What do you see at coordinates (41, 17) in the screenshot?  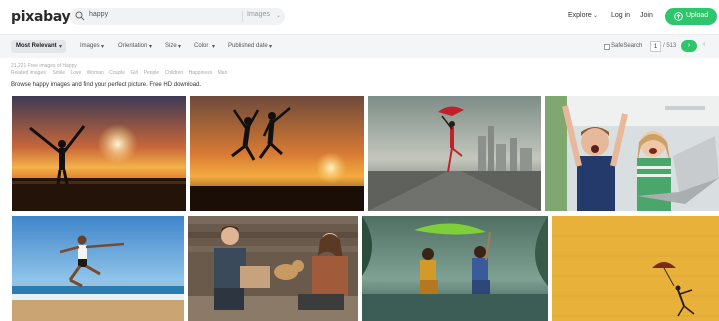 I see `pixabay-logo: pixabay` at bounding box center [41, 17].